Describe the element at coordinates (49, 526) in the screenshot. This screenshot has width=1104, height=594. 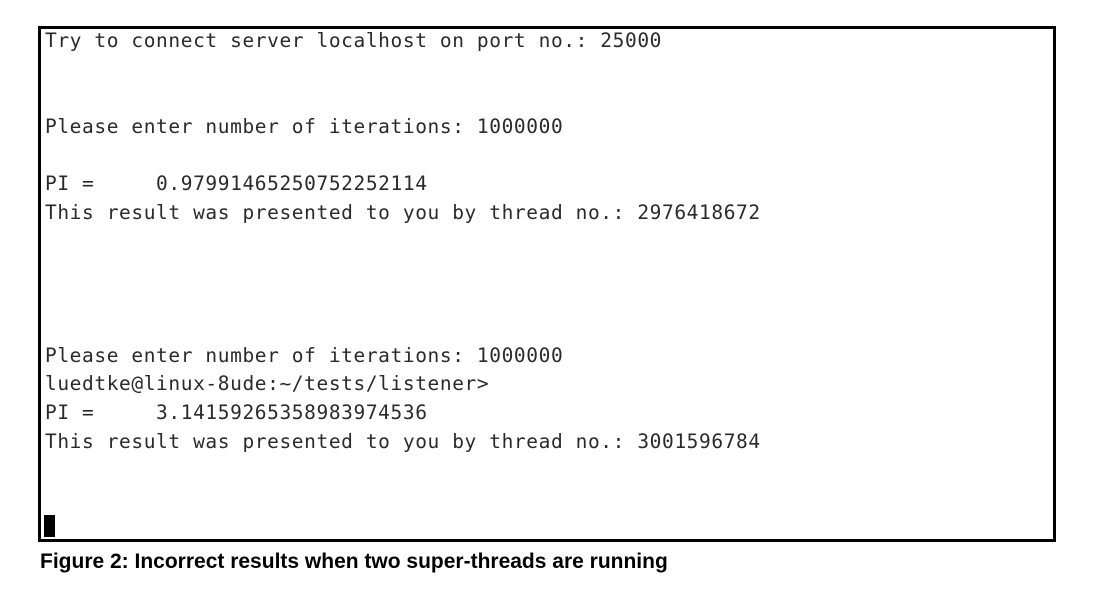
I see `terminal-cursor` at that location.